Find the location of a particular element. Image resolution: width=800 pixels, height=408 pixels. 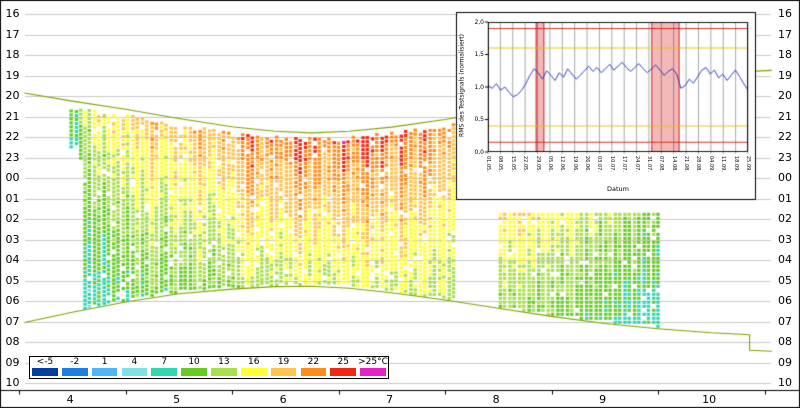

legend-label: 1 is located at coordinates (104, 362).